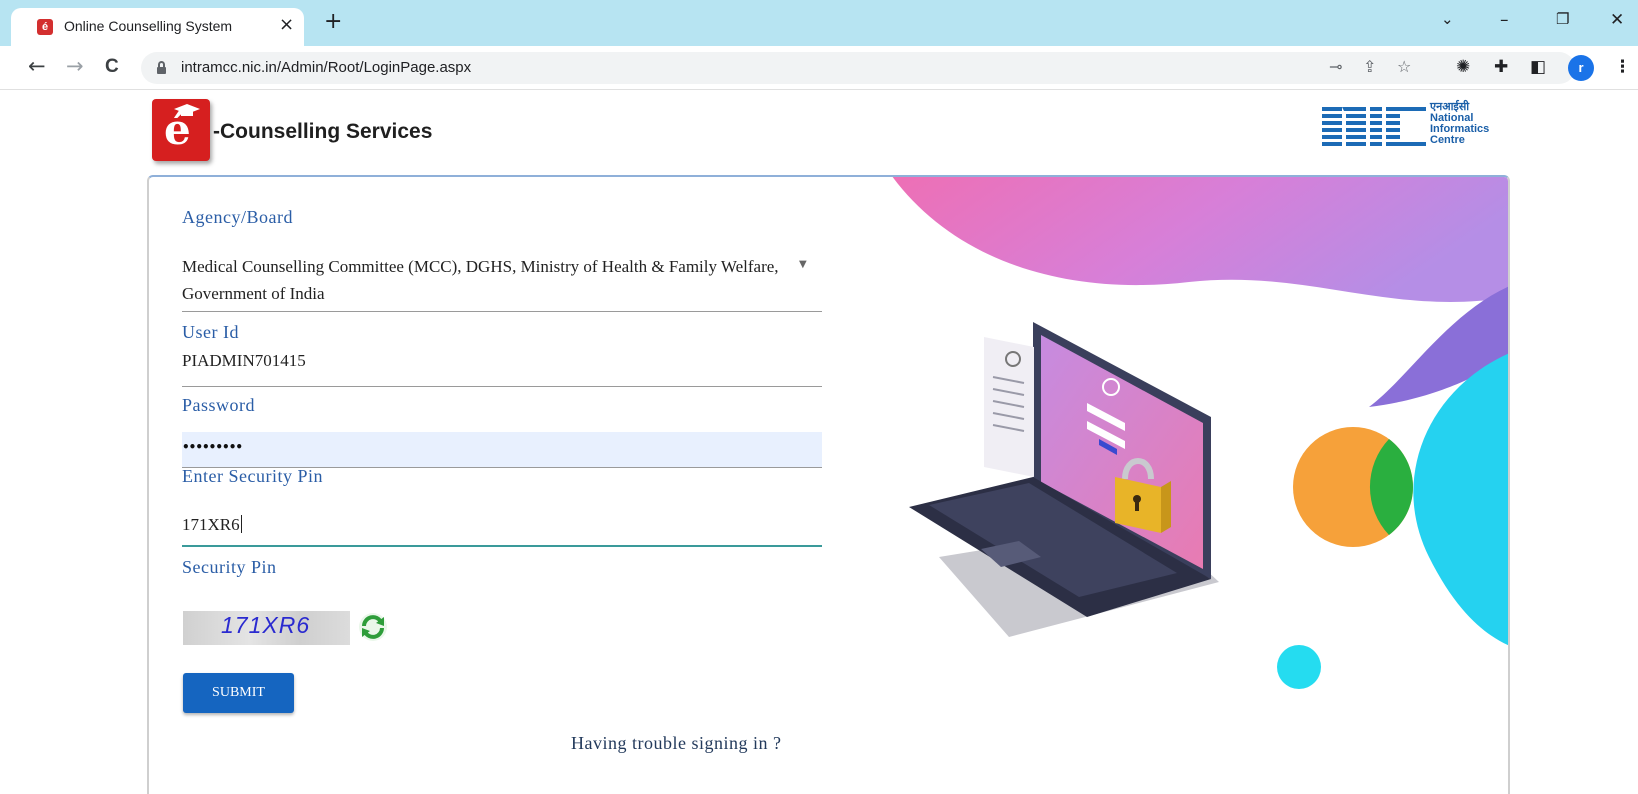 The height and width of the screenshot is (794, 1638). I want to click on extension-icon: ✺, so click(1463, 67).